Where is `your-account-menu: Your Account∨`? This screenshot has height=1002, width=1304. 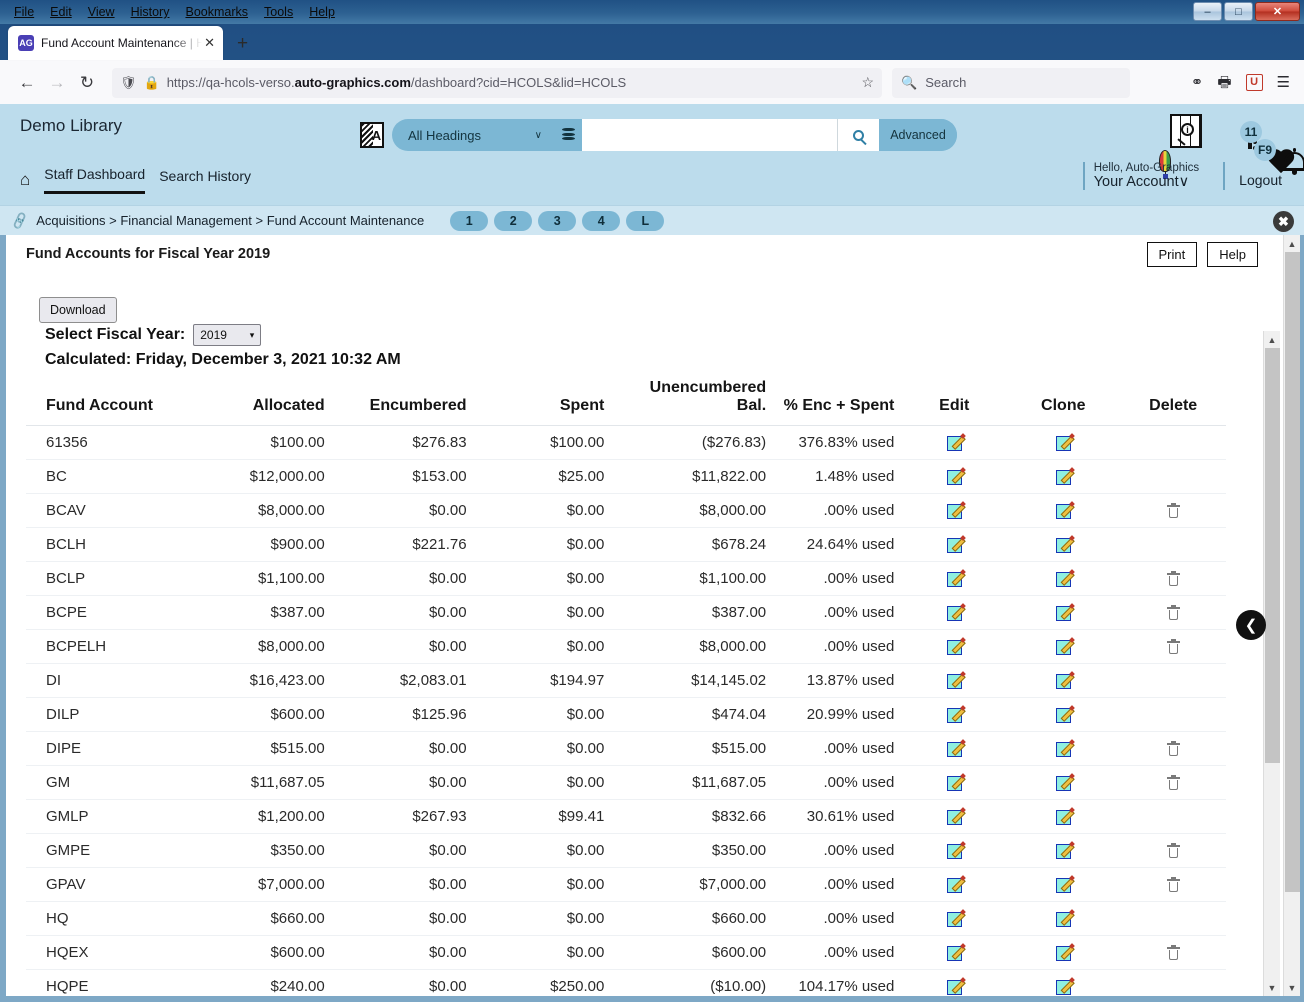
your-account-menu: Your Account∨ is located at coordinates (1146, 182).